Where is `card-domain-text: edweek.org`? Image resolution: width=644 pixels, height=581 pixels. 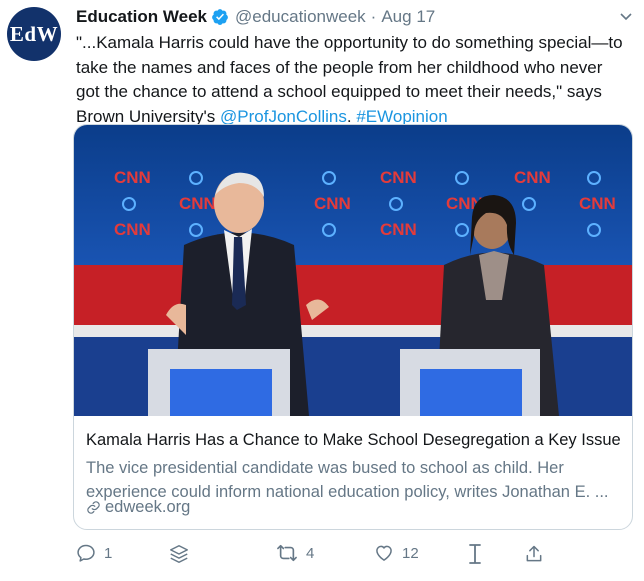 card-domain-text: edweek.org is located at coordinates (148, 507).